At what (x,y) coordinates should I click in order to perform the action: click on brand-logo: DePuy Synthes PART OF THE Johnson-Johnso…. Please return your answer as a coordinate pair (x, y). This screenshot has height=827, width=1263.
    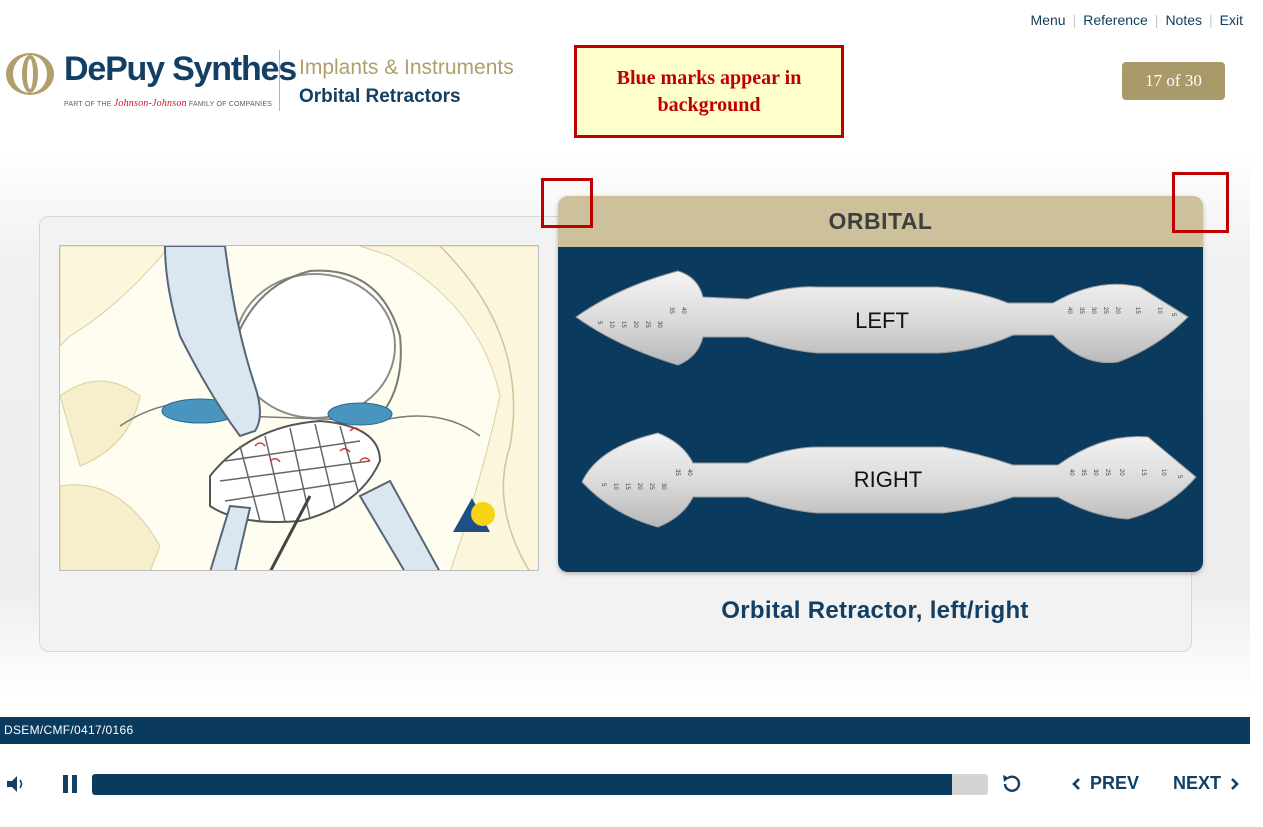
    Looking at the image, I should click on (150, 80).